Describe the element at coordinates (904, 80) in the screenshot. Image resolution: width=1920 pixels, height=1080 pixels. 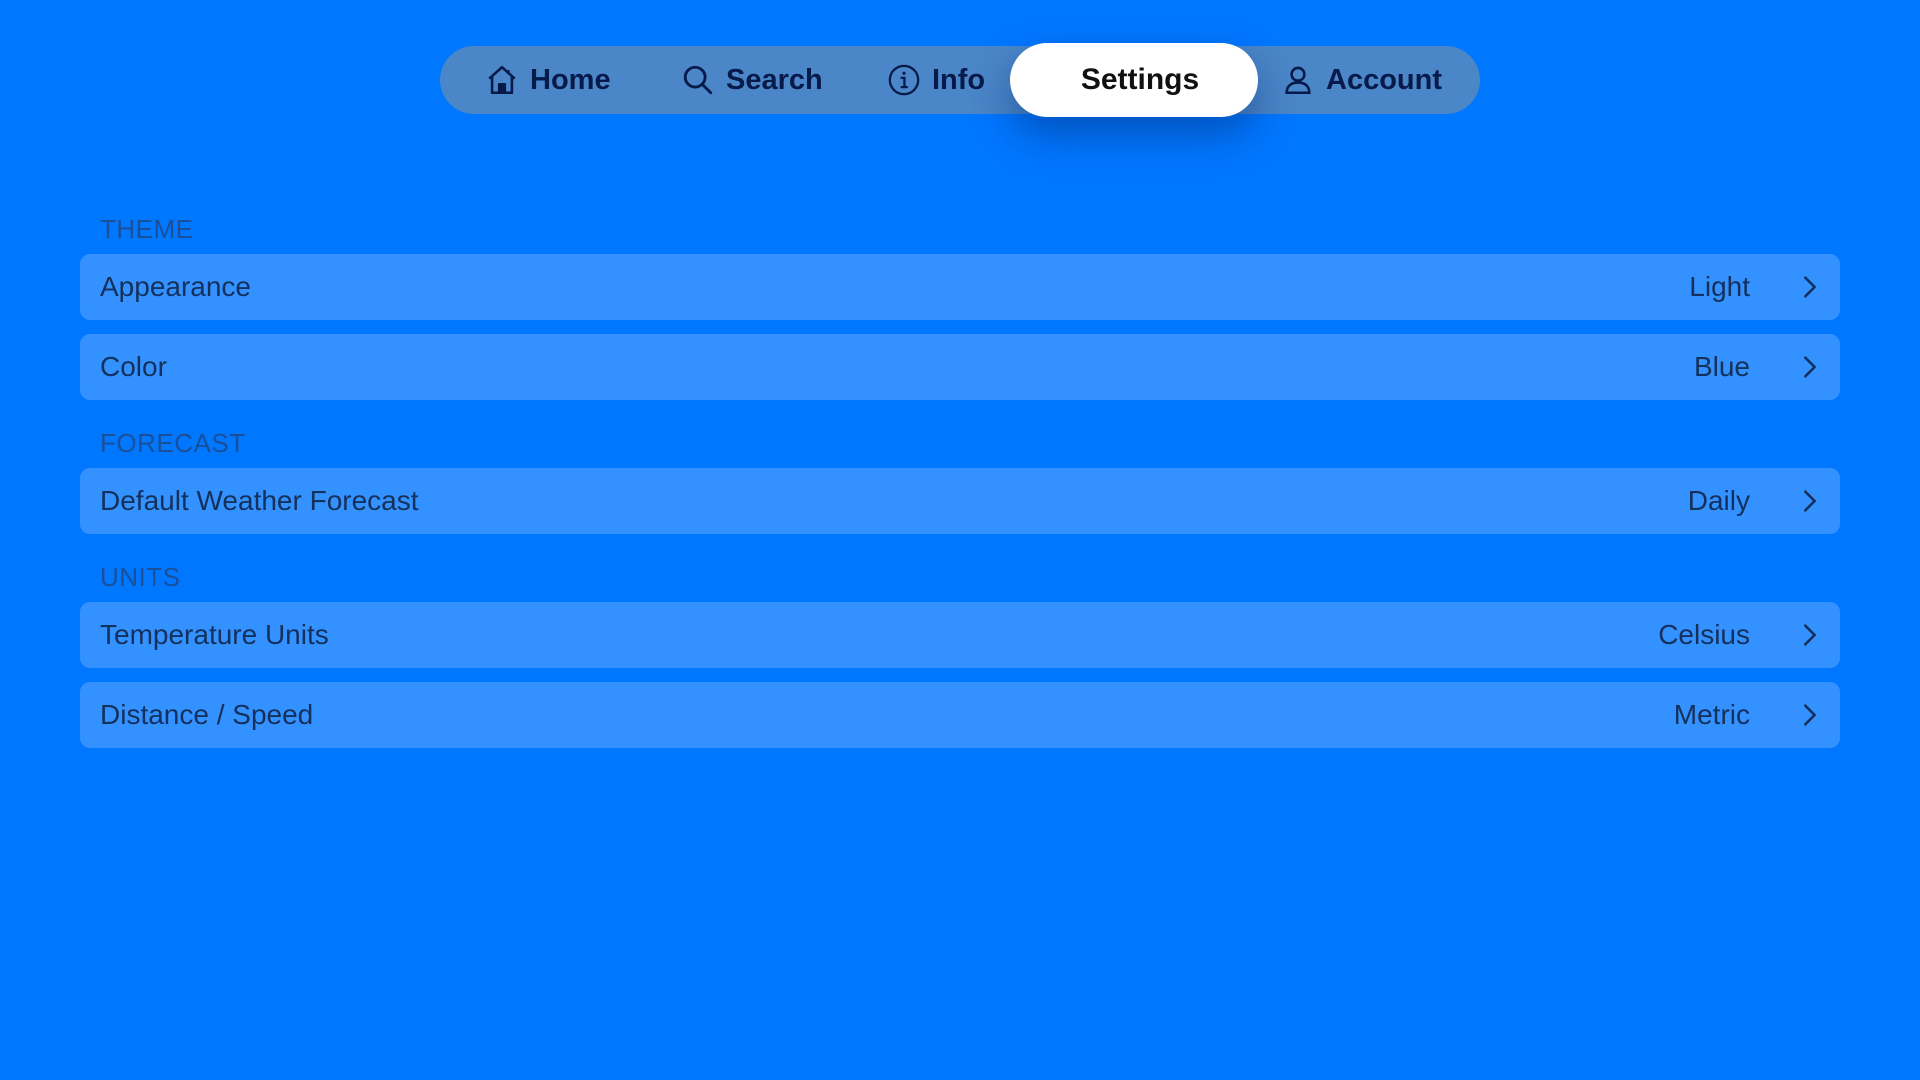
I see `info-icon` at that location.